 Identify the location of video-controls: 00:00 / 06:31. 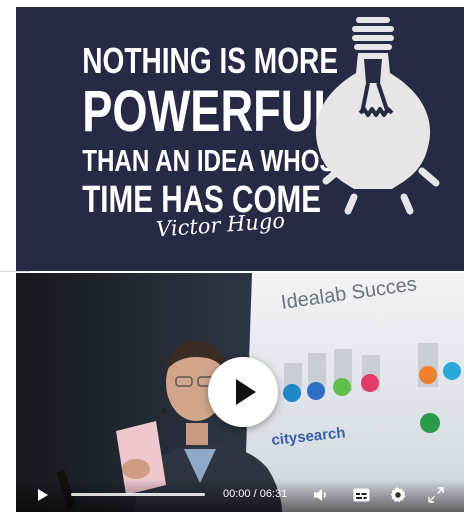
(240, 495).